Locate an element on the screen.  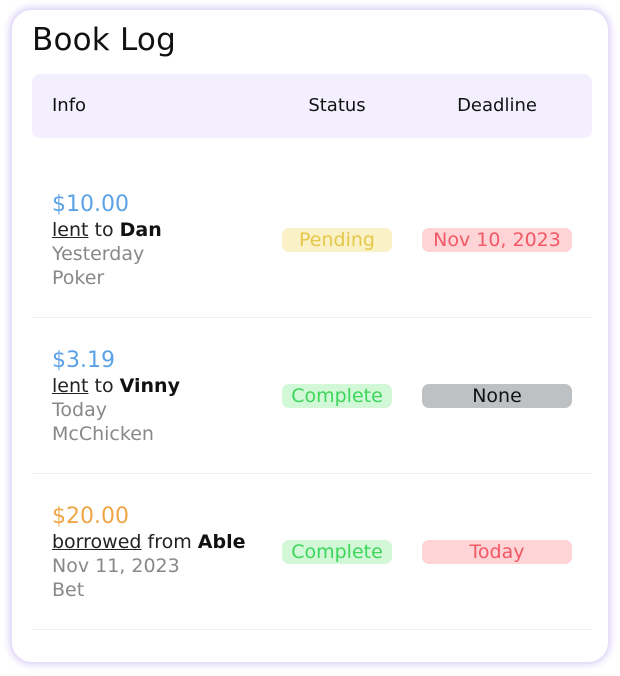
entry-info: $3.19 lent to Vinny Today McChicken is located at coordinates (116, 397).